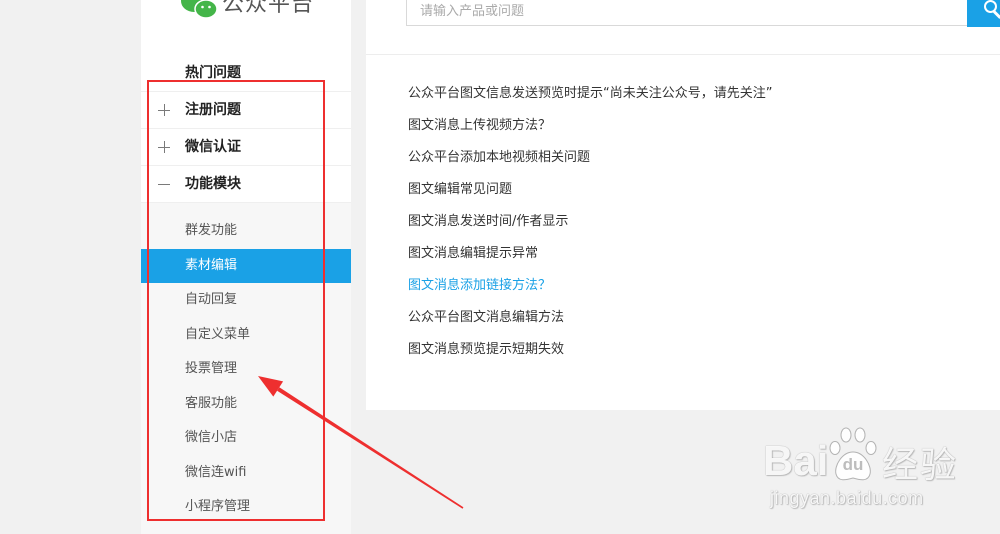 This screenshot has height=534, width=1000. I want to click on article-link: 图文编辑常见问题, so click(590, 190).